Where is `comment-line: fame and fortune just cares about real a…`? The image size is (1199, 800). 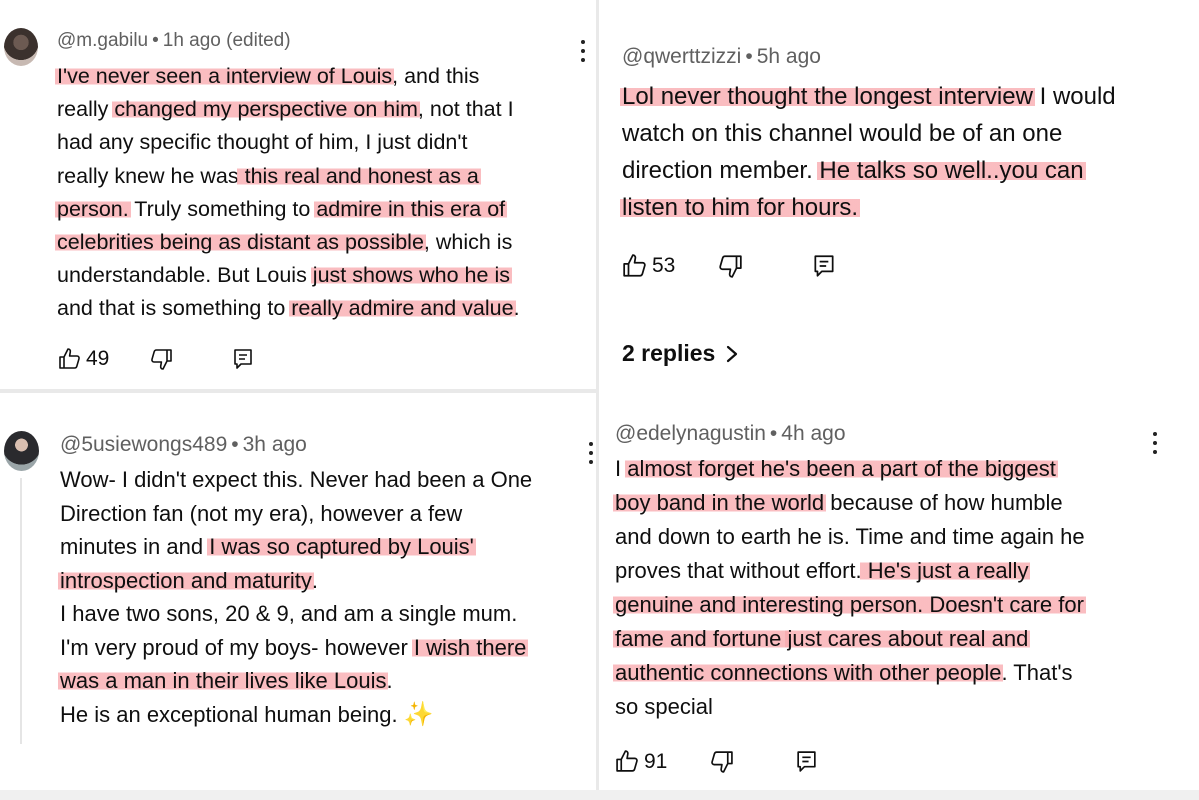 comment-line: fame and fortune just cares about real a… is located at coordinates (849, 639).